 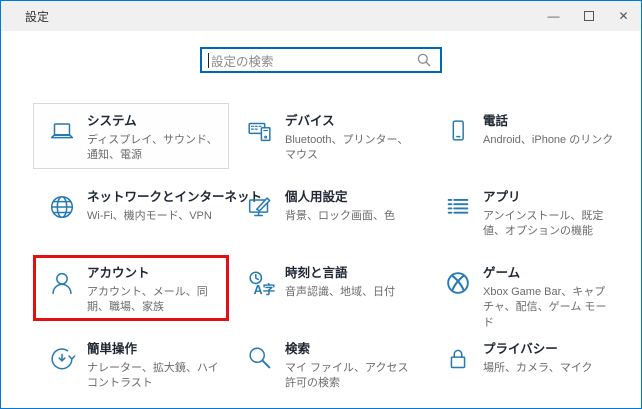 I want to click on ease-of-access-icon, so click(x=62, y=359).